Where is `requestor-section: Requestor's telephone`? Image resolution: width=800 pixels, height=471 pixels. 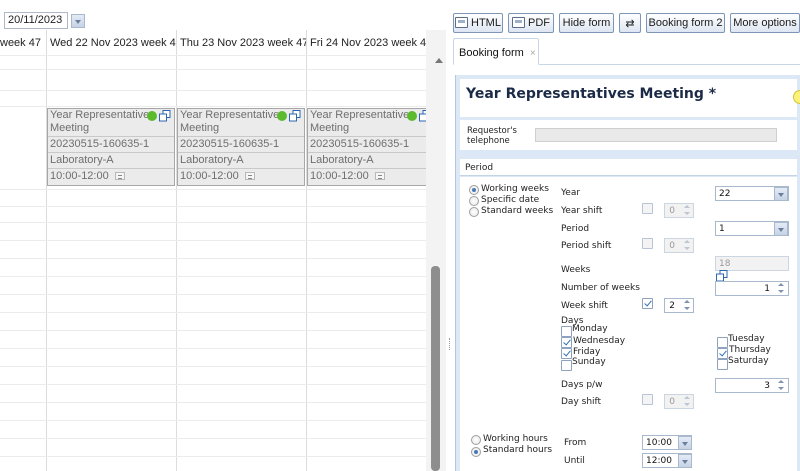 requestor-section: Requestor's telephone is located at coordinates (628, 135).